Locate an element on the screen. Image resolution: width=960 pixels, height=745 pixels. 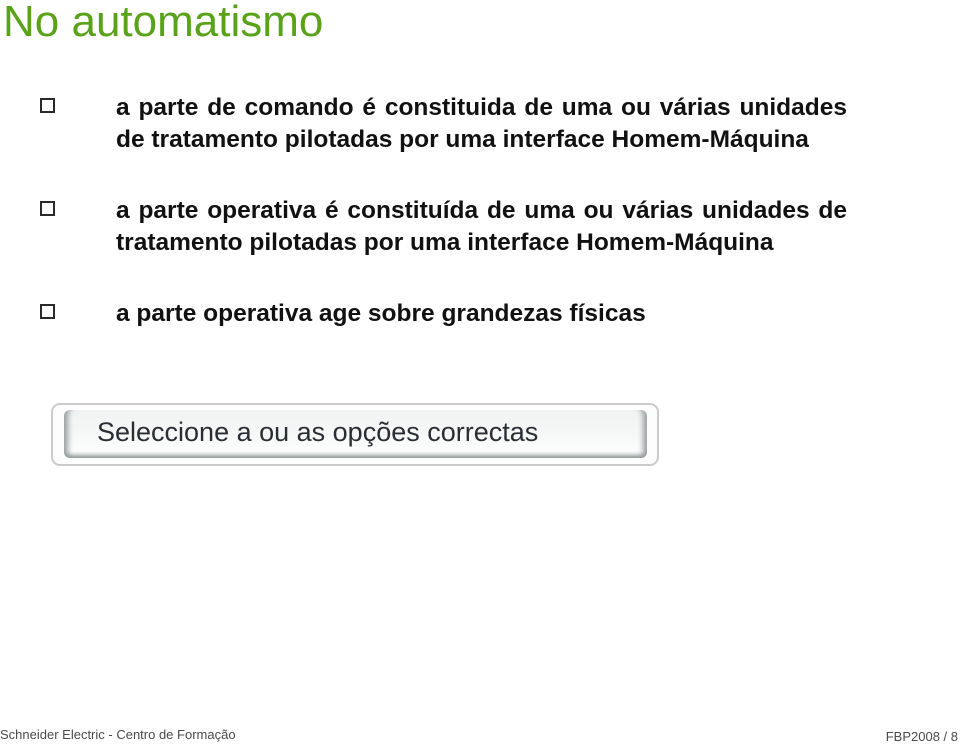
slide-title: No automatismo is located at coordinates (163, 23).